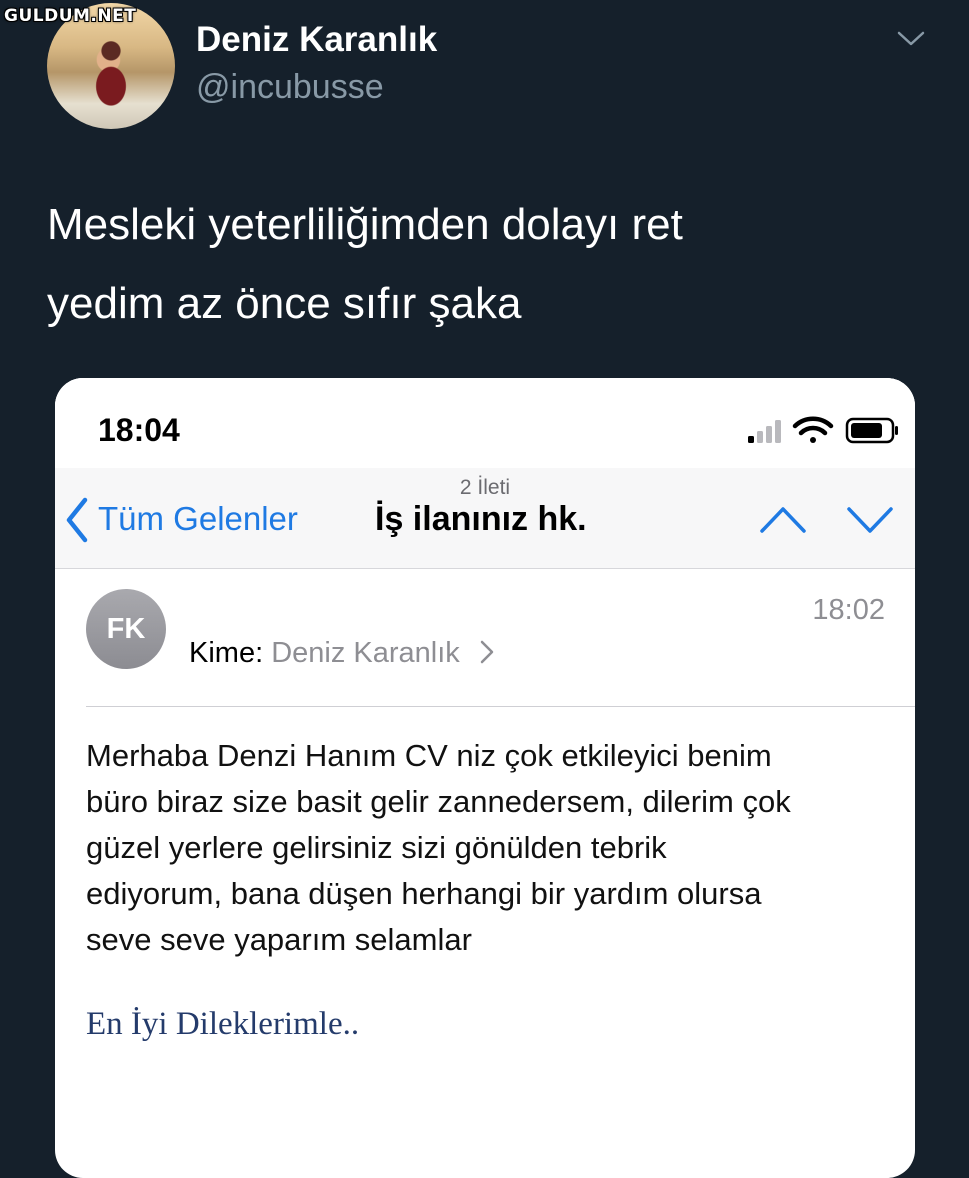  Describe the element at coordinates (848, 610) in the screenshot. I see `message-time: 18:02` at that location.